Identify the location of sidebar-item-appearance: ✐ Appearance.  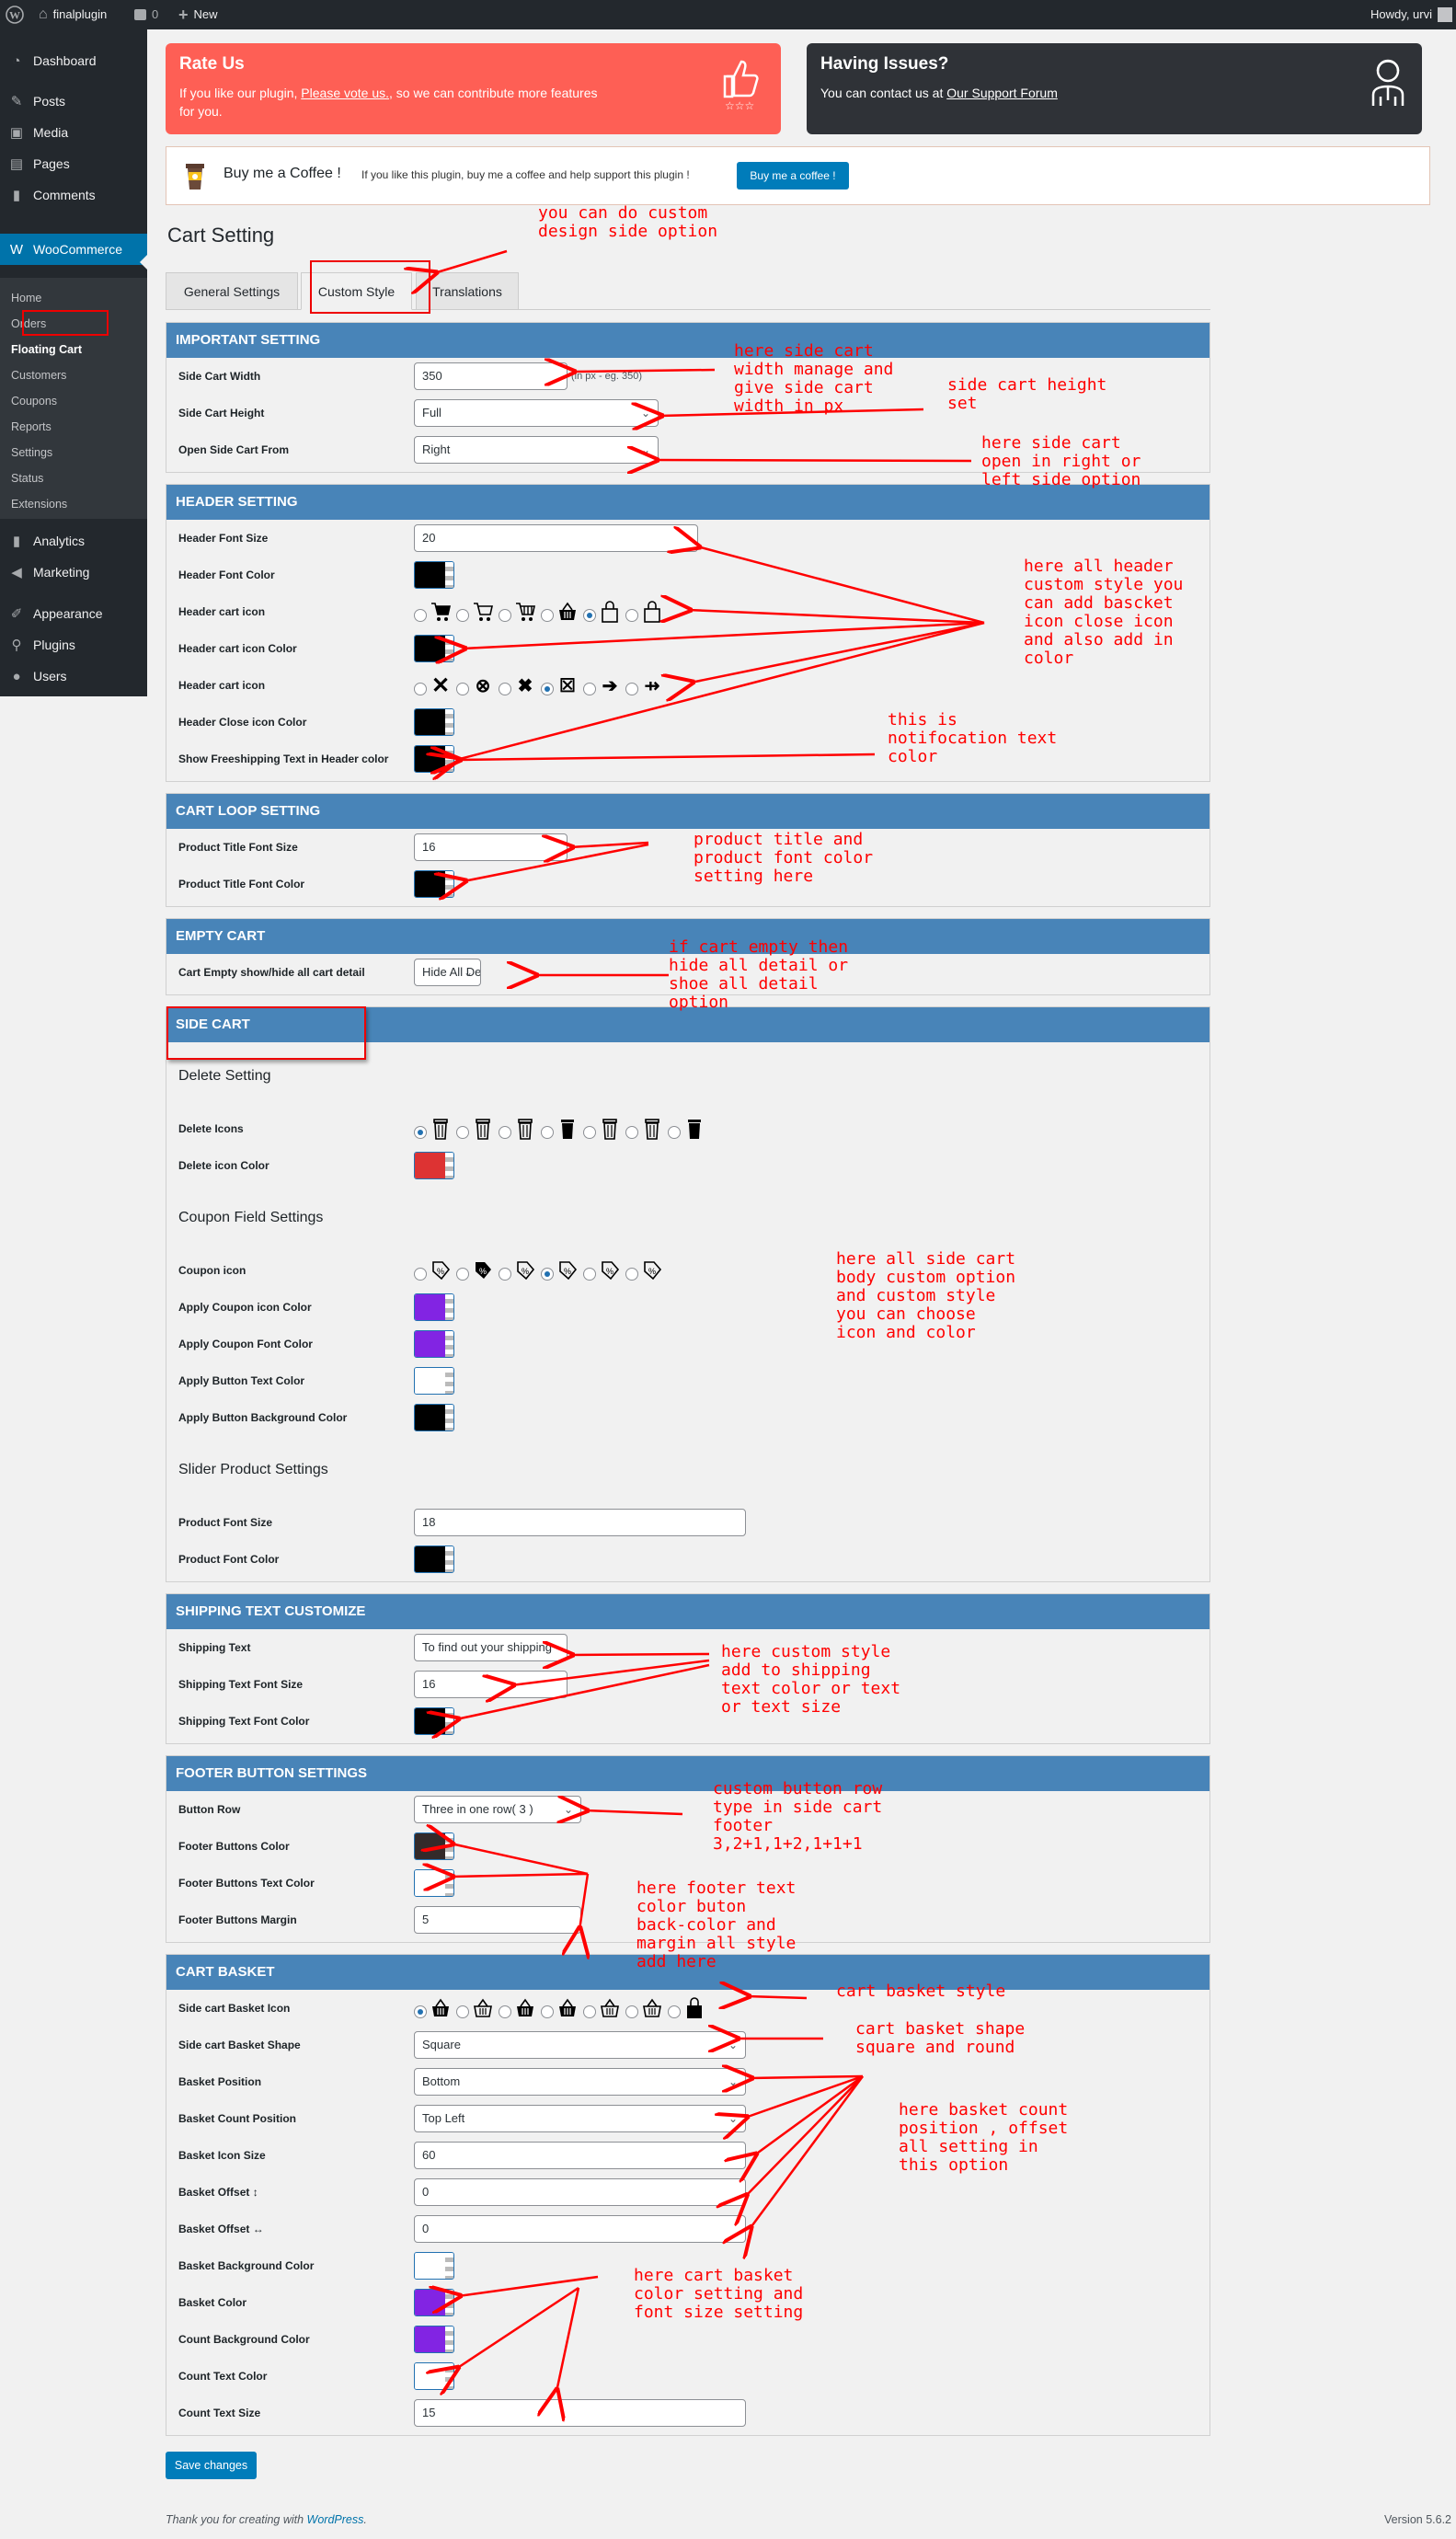
(73, 613).